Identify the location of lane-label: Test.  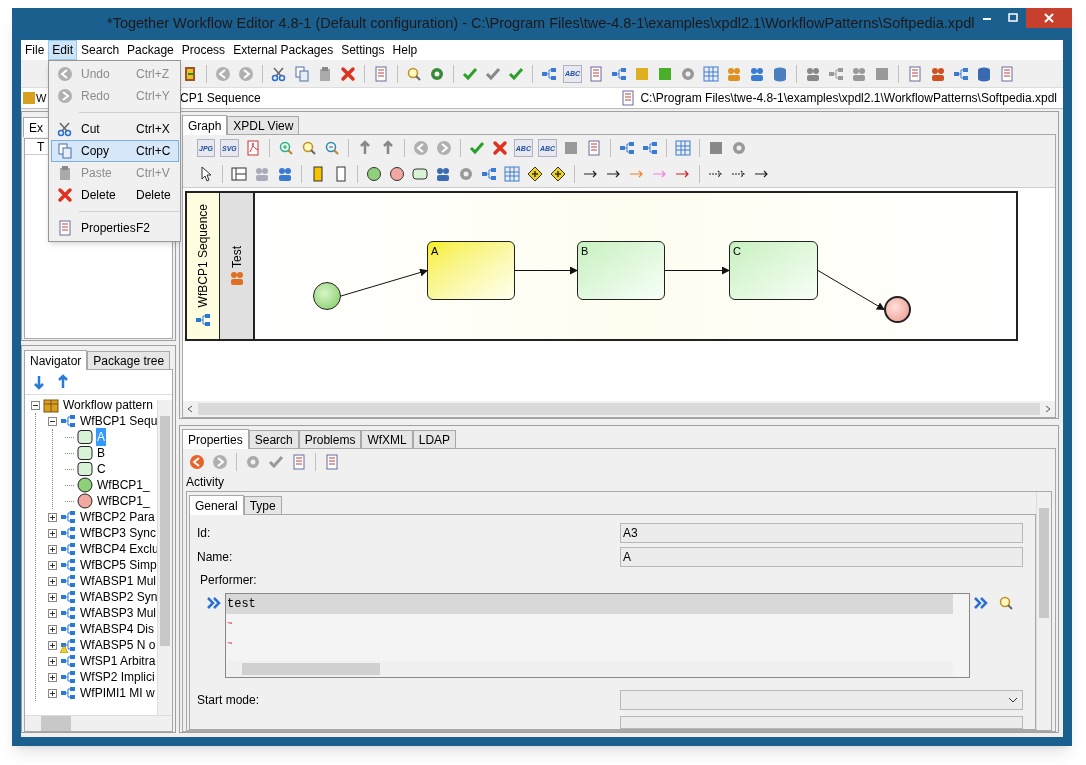
(237, 266).